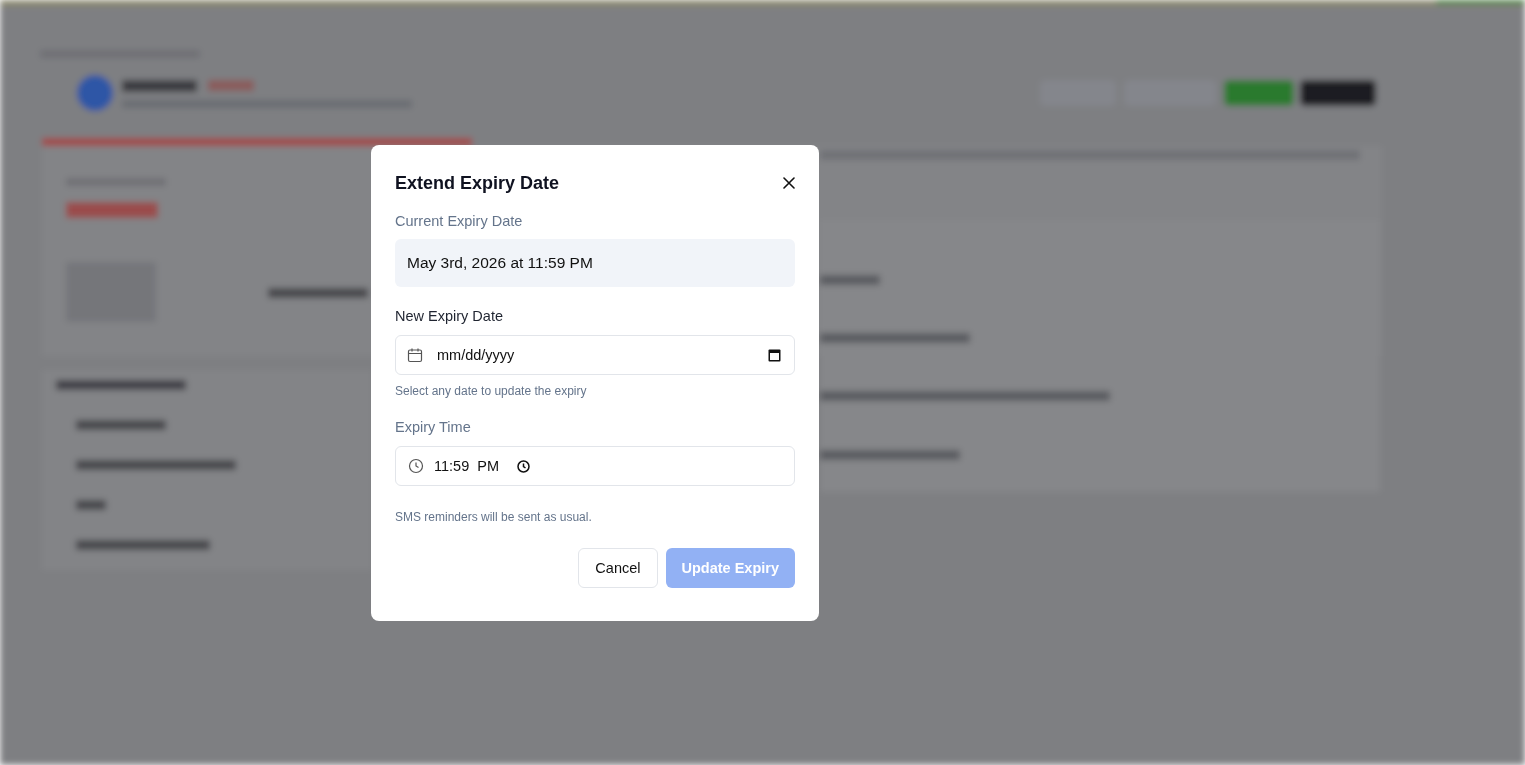  I want to click on dialog-button: Cancel, so click(618, 568).